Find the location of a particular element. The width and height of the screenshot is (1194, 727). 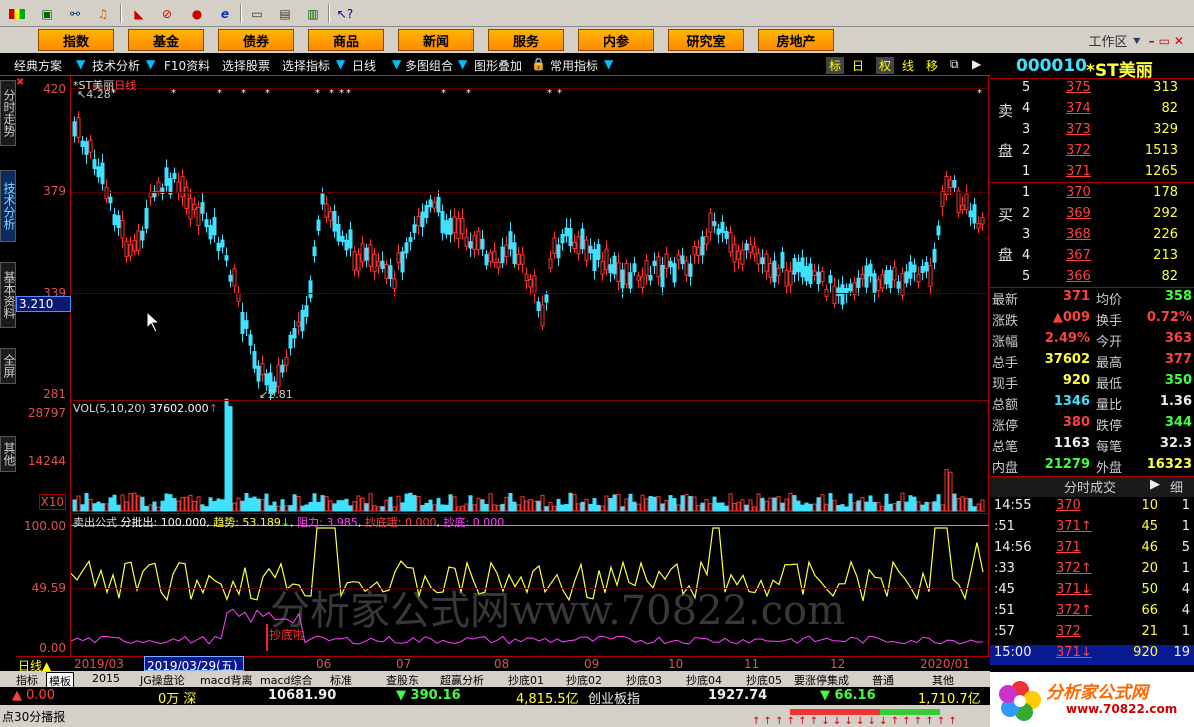

subbar-multichart: 多图组合 is located at coordinates (429, 65).